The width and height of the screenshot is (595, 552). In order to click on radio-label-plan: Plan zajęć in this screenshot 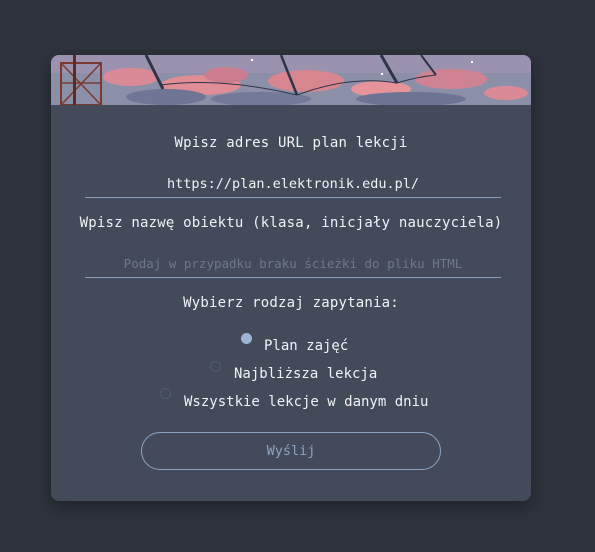, I will do `click(306, 346)`.